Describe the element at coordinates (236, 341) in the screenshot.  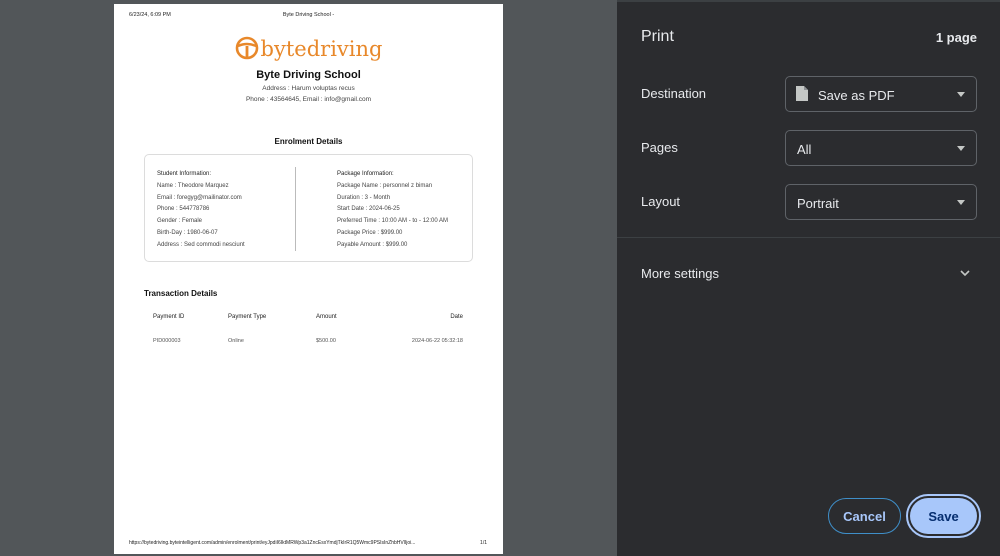
I see `cell-payment-type: Online` at that location.